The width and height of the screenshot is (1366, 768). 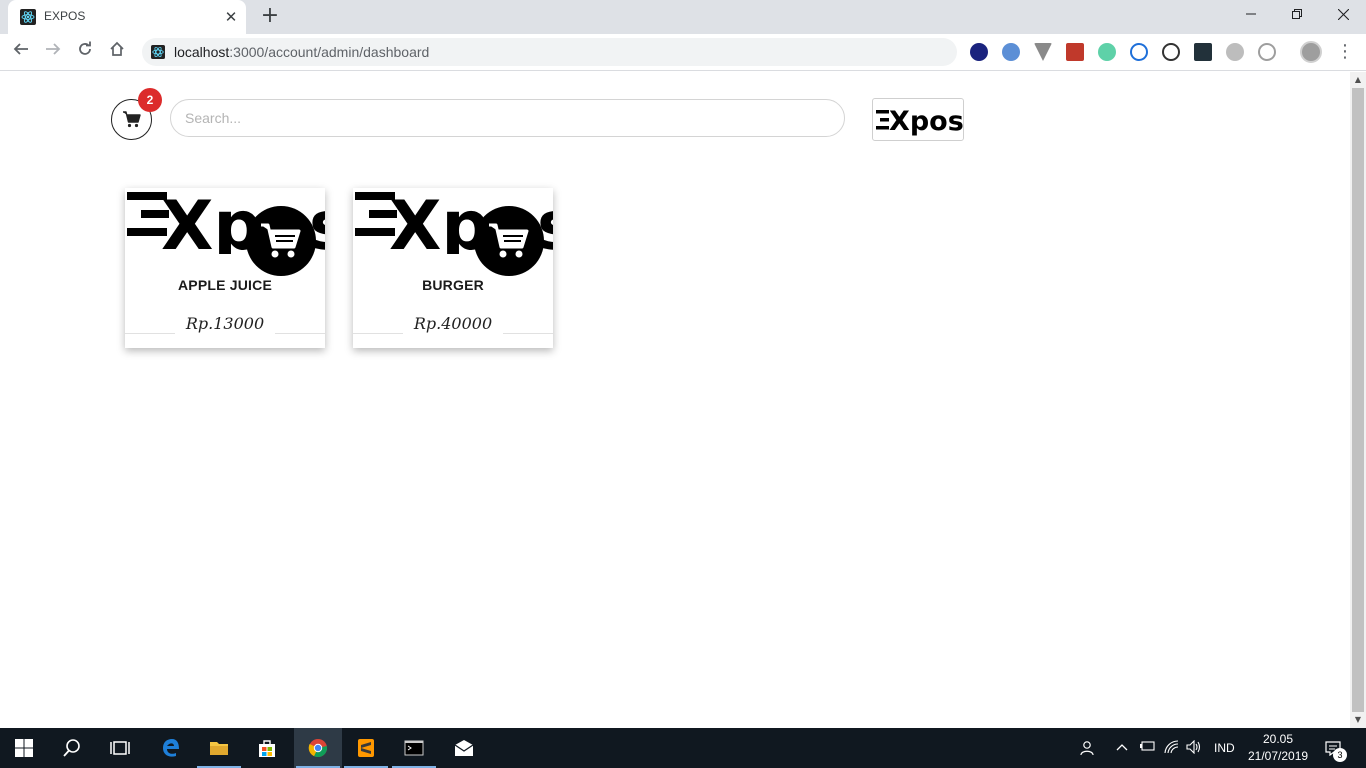 I want to click on input-language: IND, so click(x=1224, y=748).